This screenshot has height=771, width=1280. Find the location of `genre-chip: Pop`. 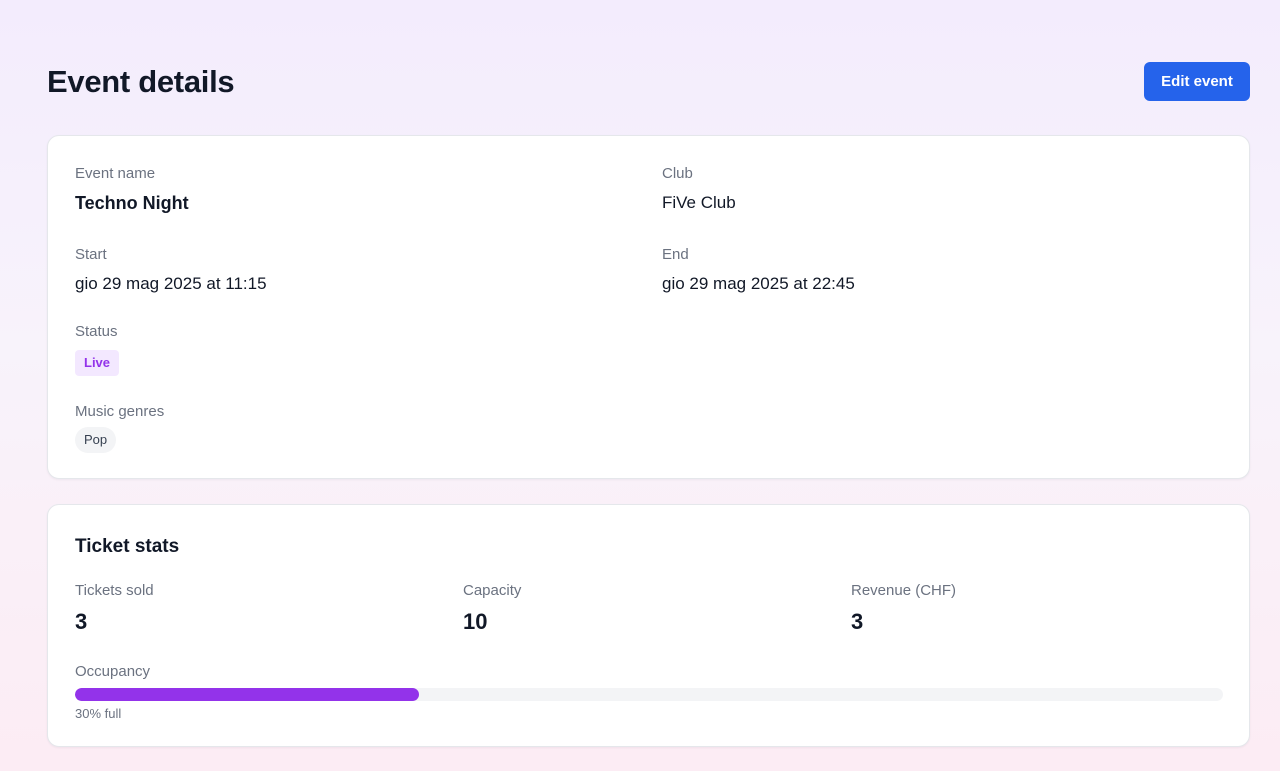

genre-chip: Pop is located at coordinates (96, 440).